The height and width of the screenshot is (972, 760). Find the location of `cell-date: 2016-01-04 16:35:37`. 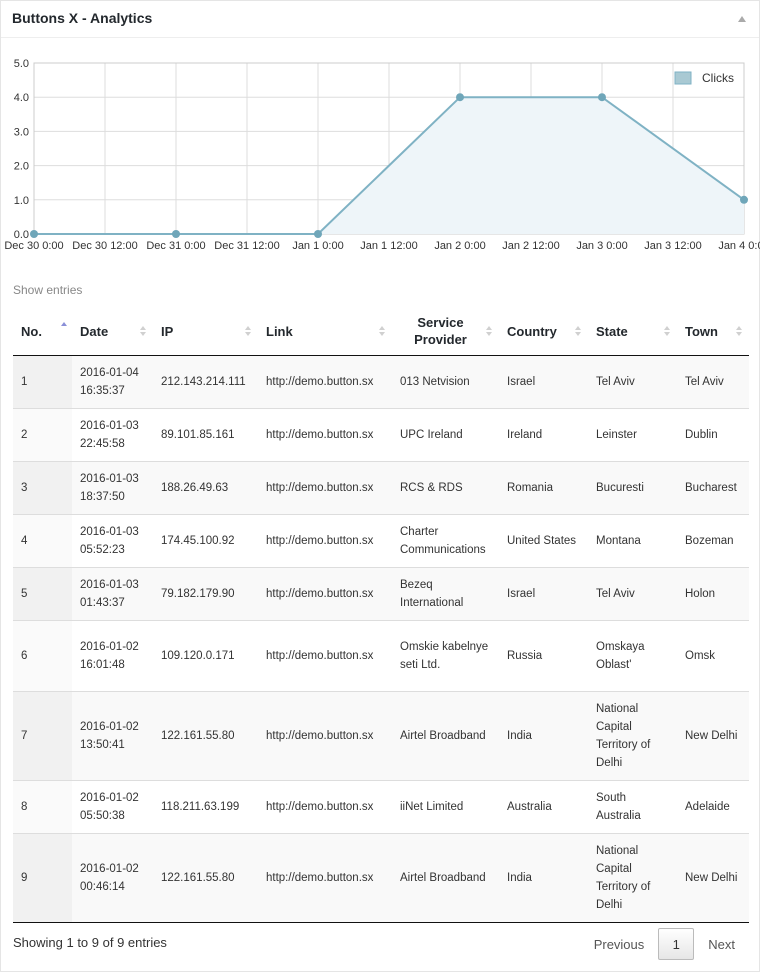

cell-date: 2016-01-04 16:35:37 is located at coordinates (112, 382).